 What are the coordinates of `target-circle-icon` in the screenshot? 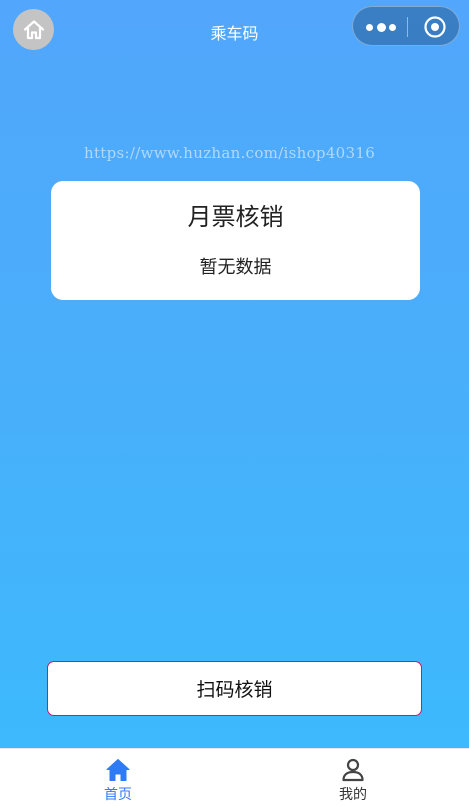 It's located at (435, 27).